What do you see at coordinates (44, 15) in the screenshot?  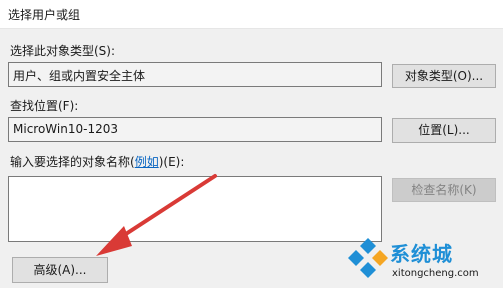 I see `window-title: 选择用户或组` at bounding box center [44, 15].